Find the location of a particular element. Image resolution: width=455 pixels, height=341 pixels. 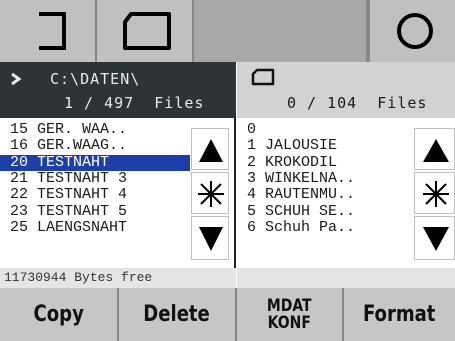

list-item: 6 Schuh Pa.. is located at coordinates (325, 227).